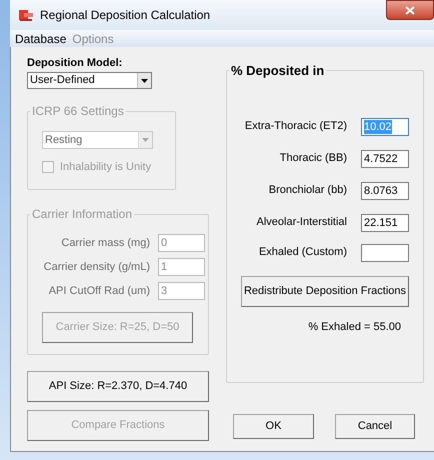 This screenshot has height=460, width=434. What do you see at coordinates (89, 80) in the screenshot?
I see `model-dropdown: User-Defined` at bounding box center [89, 80].